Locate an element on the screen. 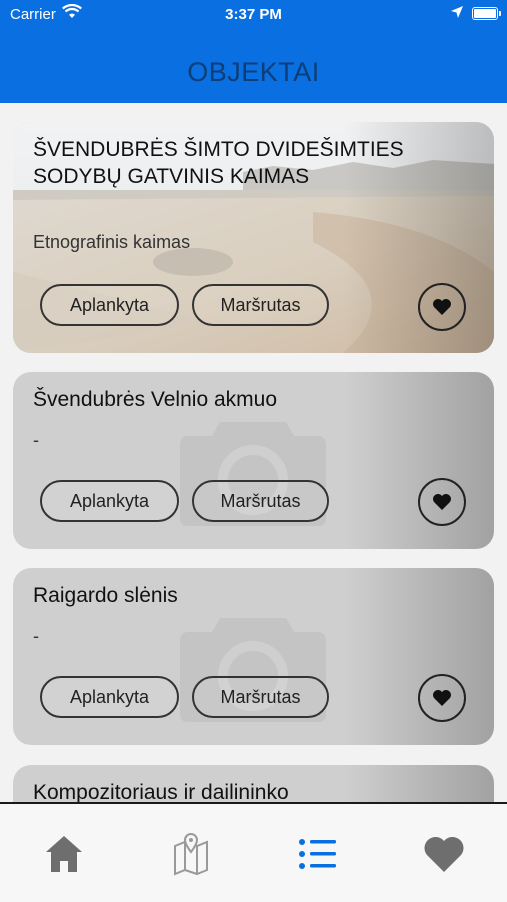 This screenshot has height=902, width=507. home-icon is located at coordinates (64, 854).